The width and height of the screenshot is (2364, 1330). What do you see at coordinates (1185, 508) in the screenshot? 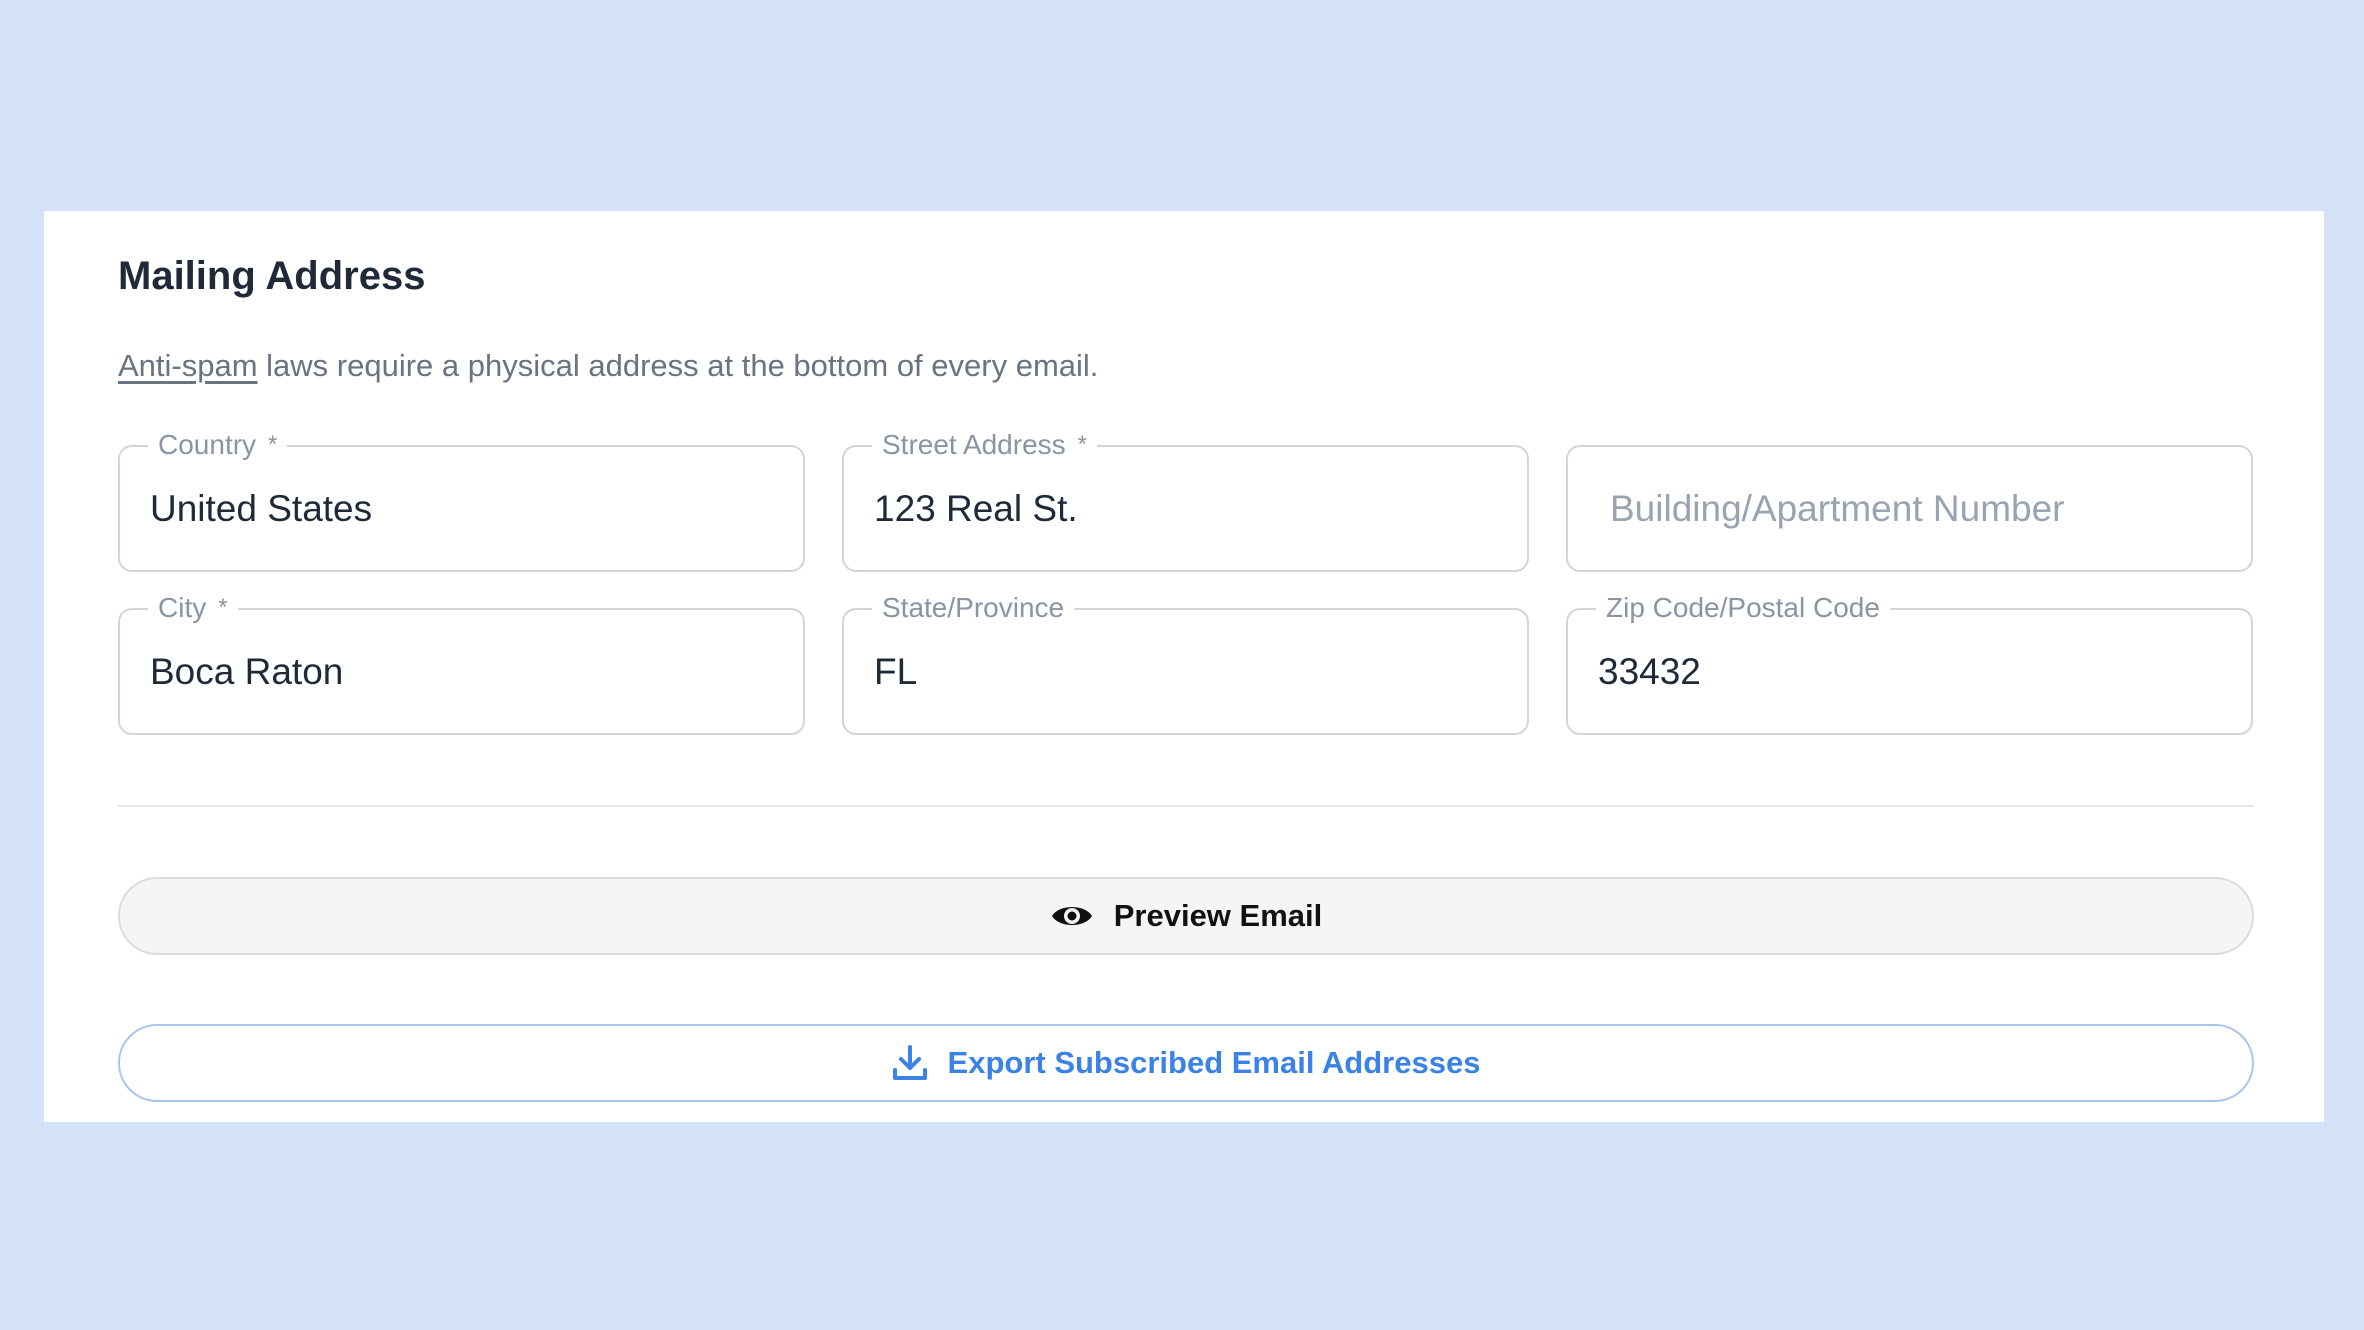
I see `street-address-input` at bounding box center [1185, 508].